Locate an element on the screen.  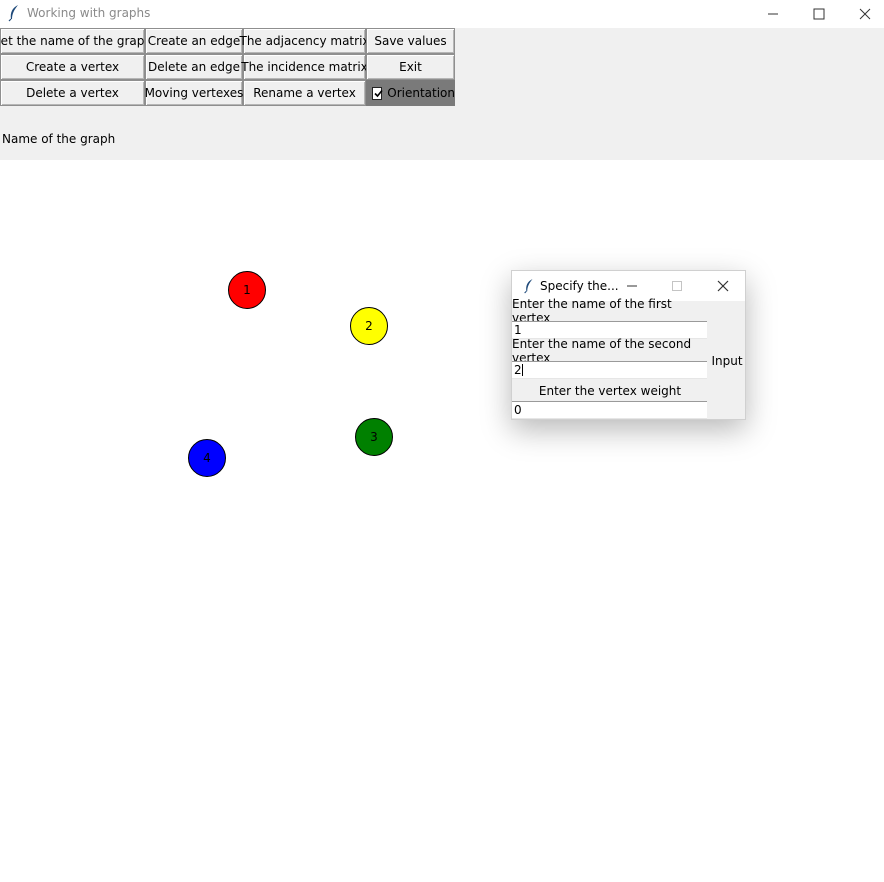
orientation-label: Orientation is located at coordinates (421, 93).